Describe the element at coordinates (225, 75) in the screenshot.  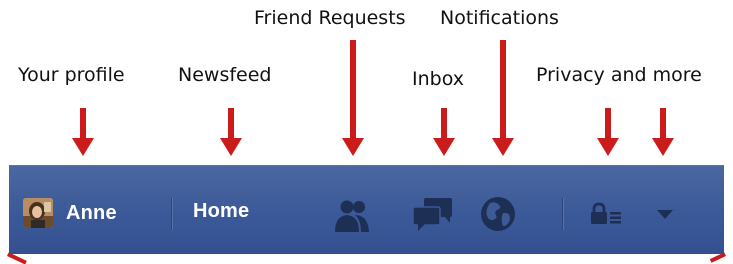
I see `callout-newsfeed: Newsfeed` at that location.